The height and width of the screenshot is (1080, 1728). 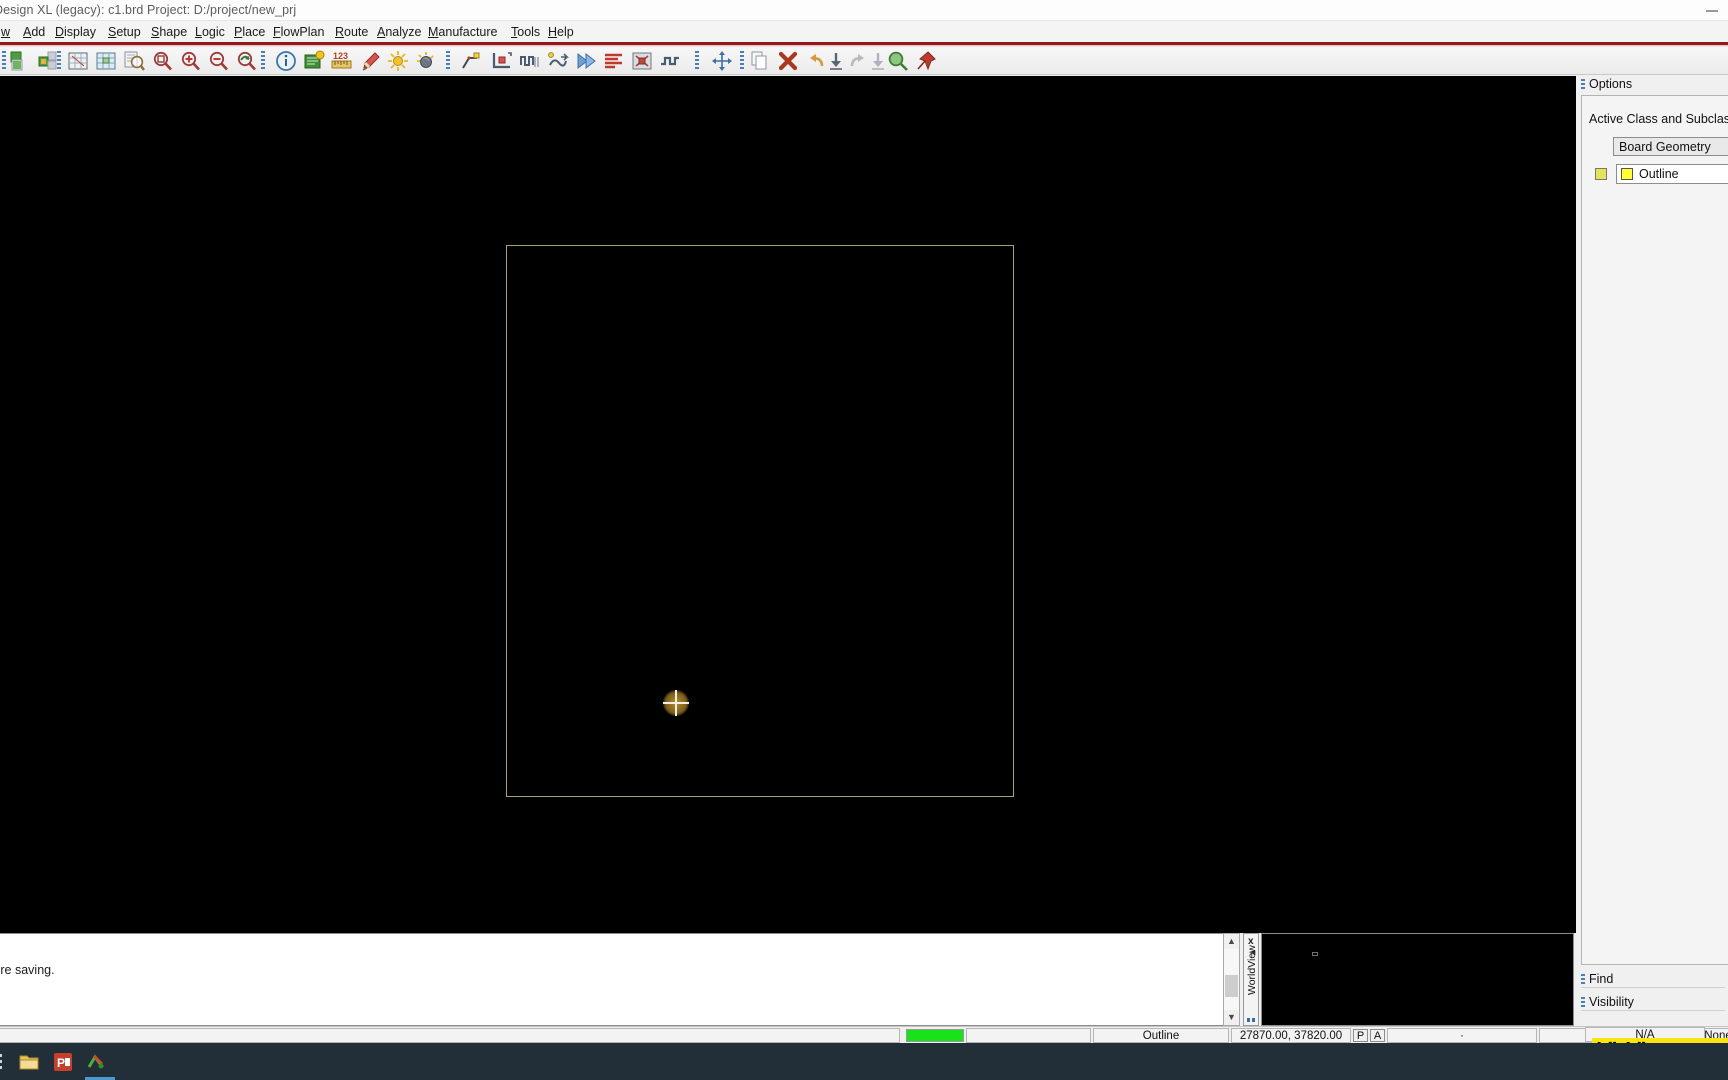 I want to click on powerpoint-icon: P, so click(x=63, y=1062).